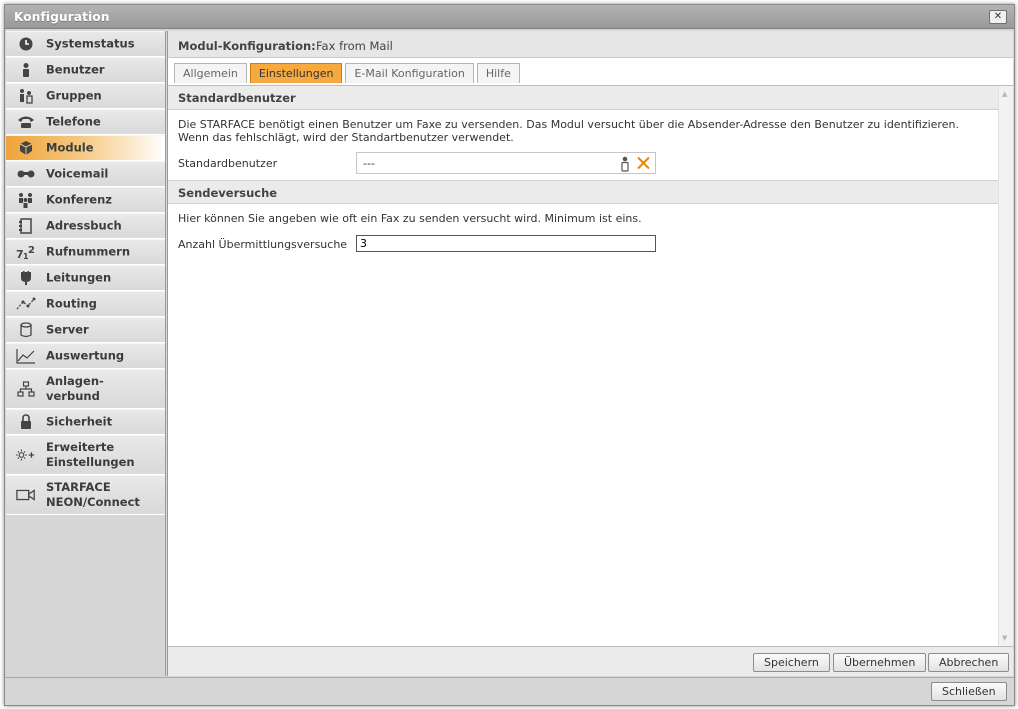  I want to click on sidebar-item-label: Benutzer, so click(75, 69).